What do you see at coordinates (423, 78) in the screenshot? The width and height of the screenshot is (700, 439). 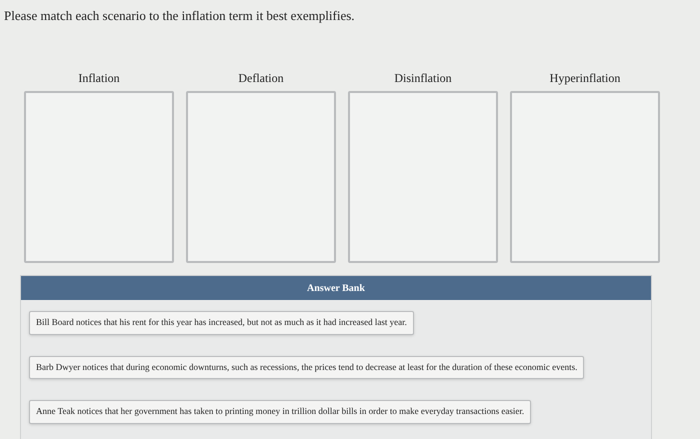 I see `category-label: Disinflation` at bounding box center [423, 78].